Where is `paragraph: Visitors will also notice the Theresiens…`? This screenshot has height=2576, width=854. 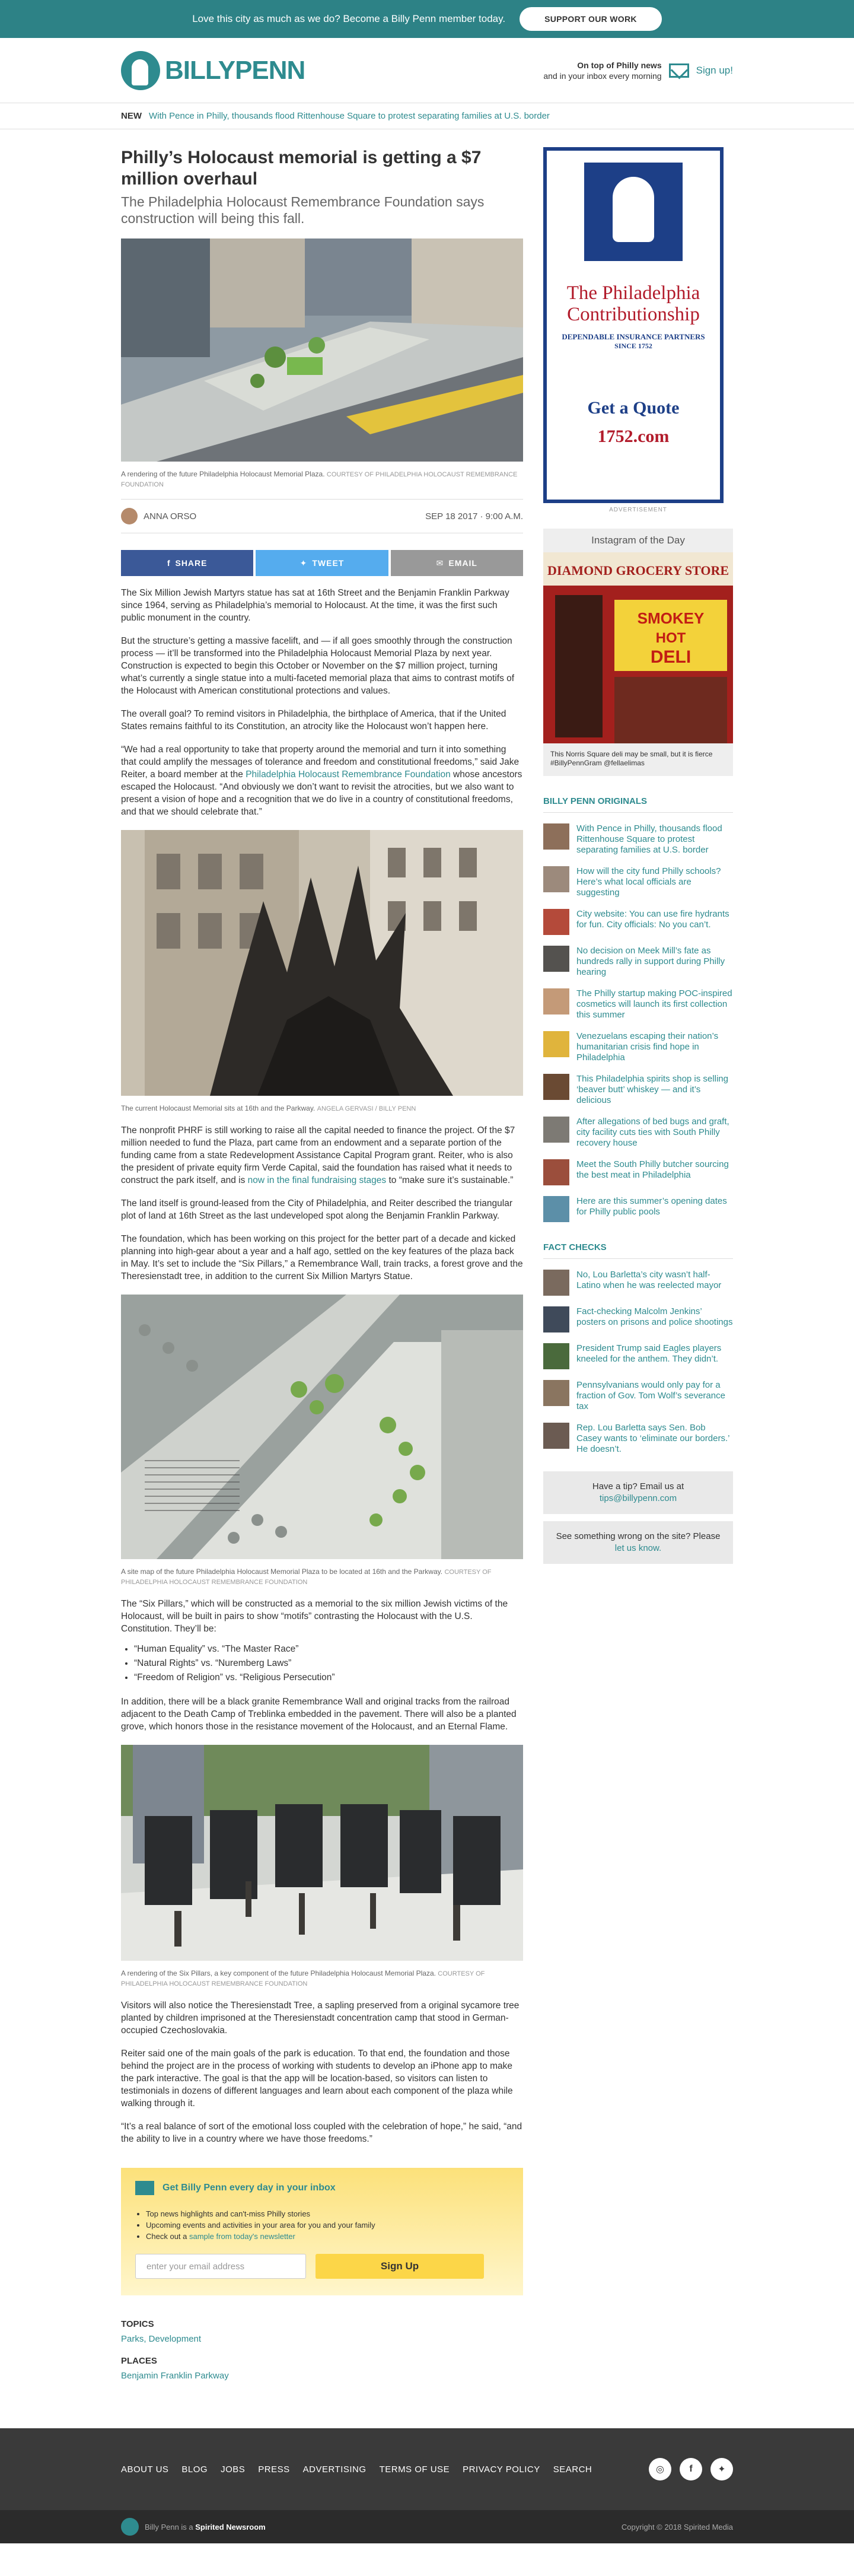
paragraph: Visitors will also notice the Theresiens… is located at coordinates (321, 2018).